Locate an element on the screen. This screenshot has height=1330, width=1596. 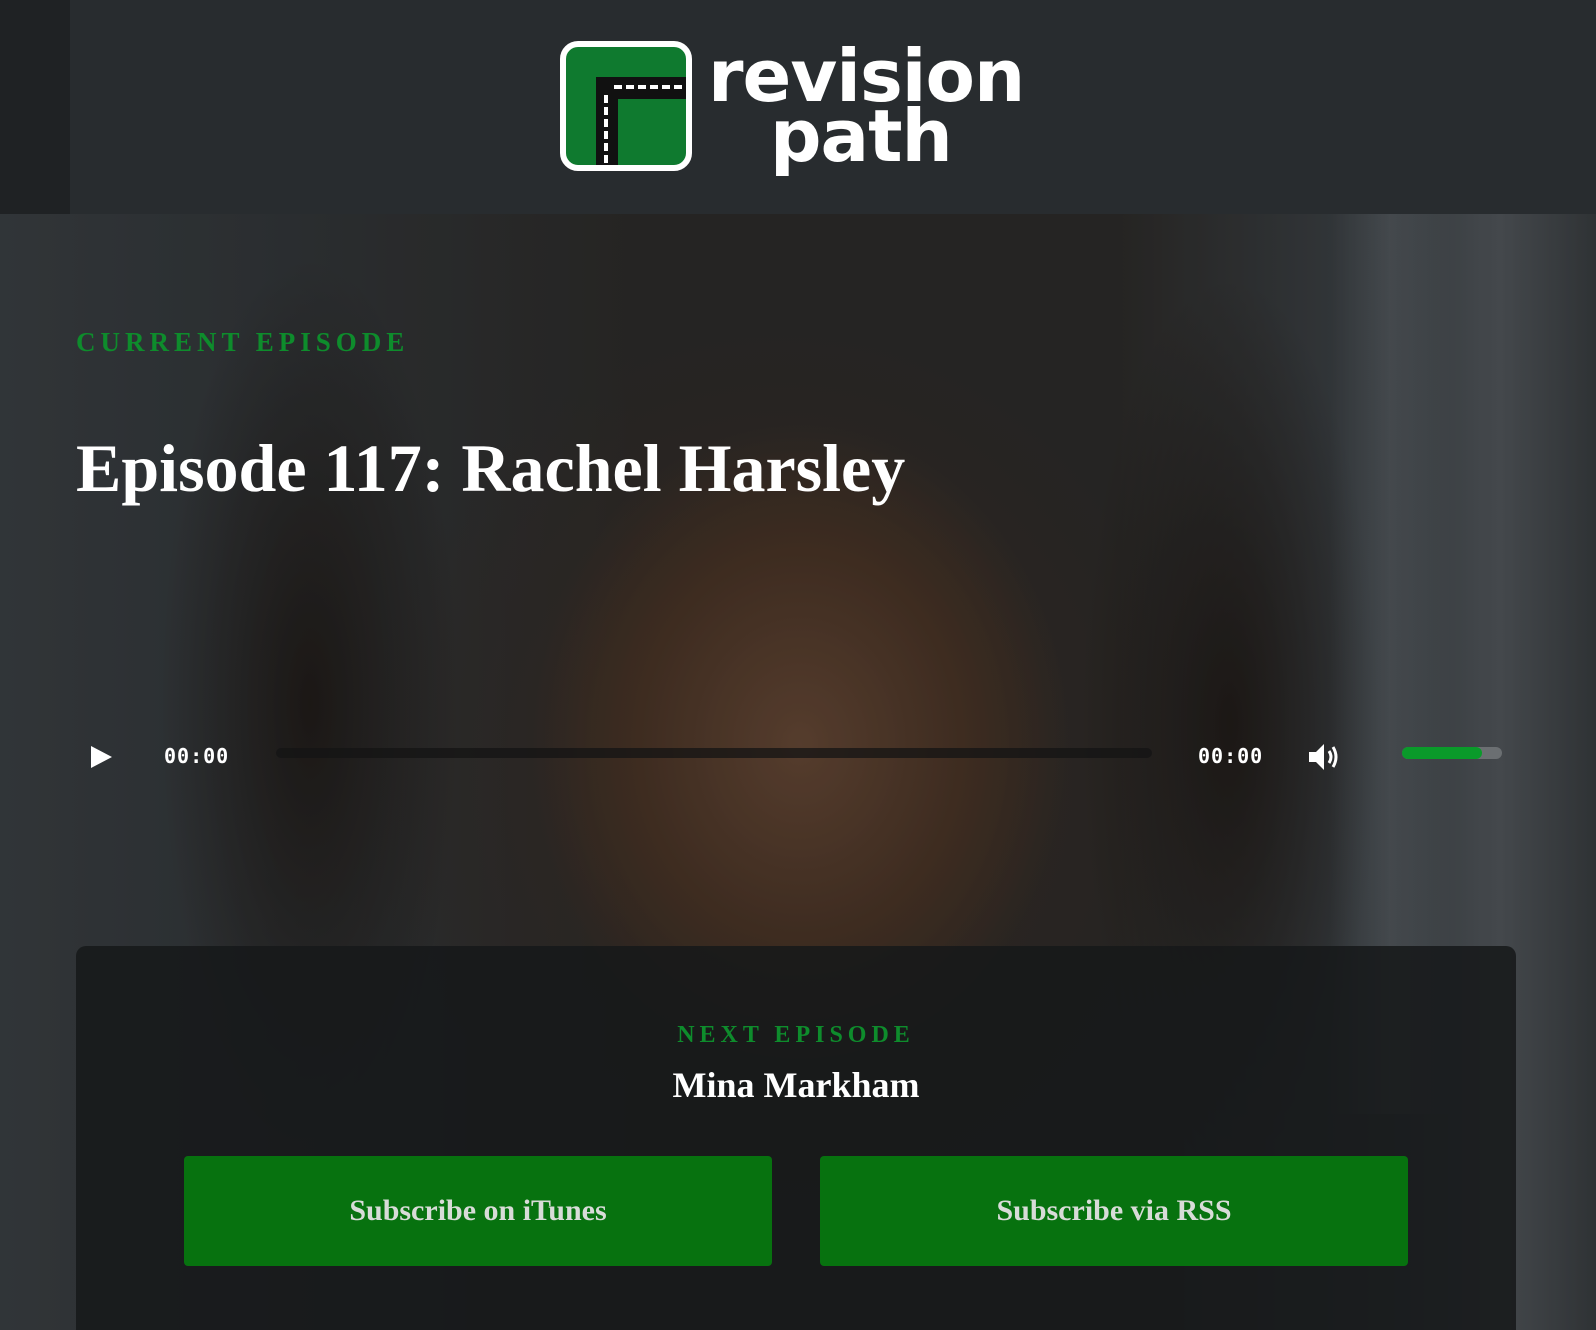
volume-icon is located at coordinates (1323, 757).